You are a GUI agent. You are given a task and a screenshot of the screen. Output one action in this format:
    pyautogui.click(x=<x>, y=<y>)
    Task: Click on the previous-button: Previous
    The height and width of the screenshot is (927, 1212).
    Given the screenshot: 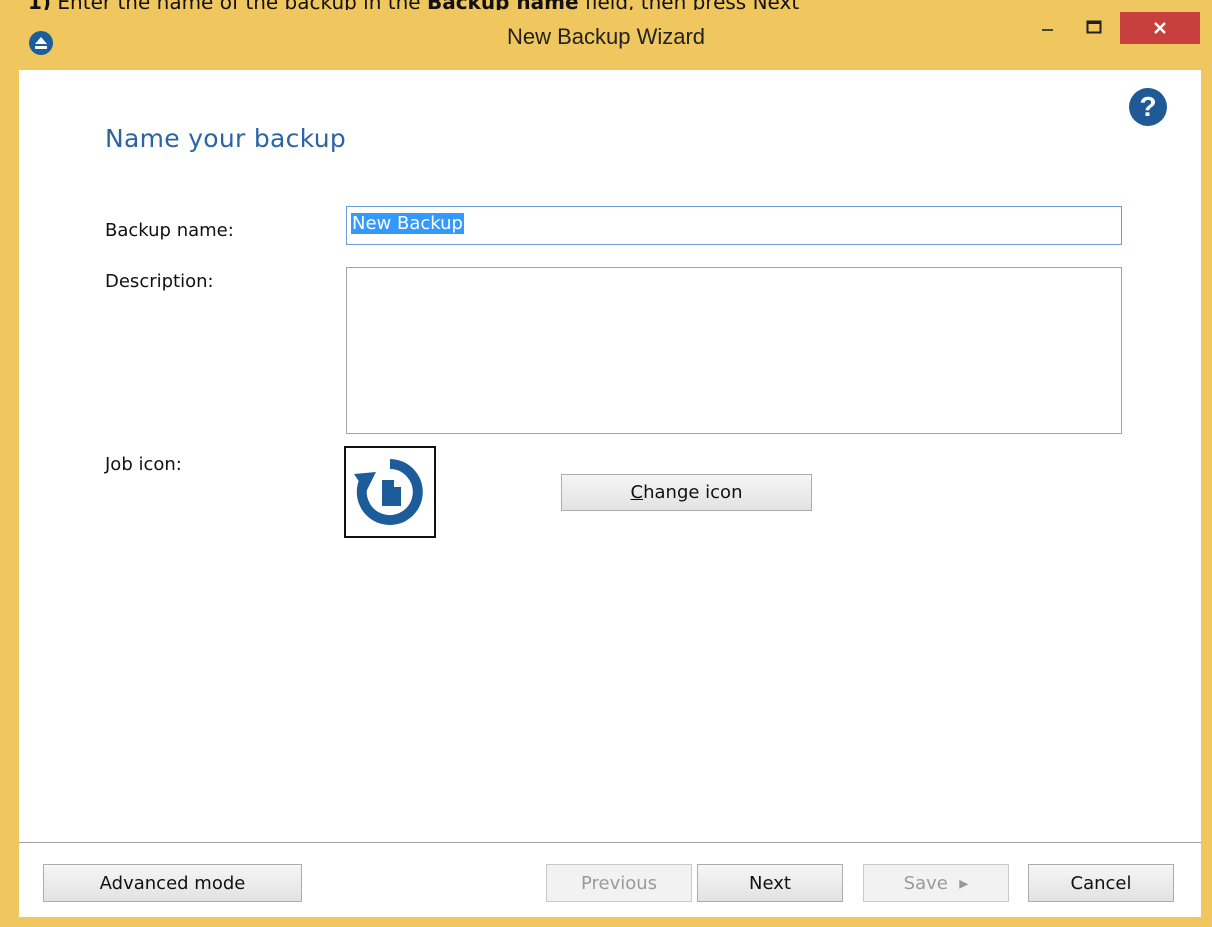 What is the action you would take?
    pyautogui.click(x=619, y=883)
    